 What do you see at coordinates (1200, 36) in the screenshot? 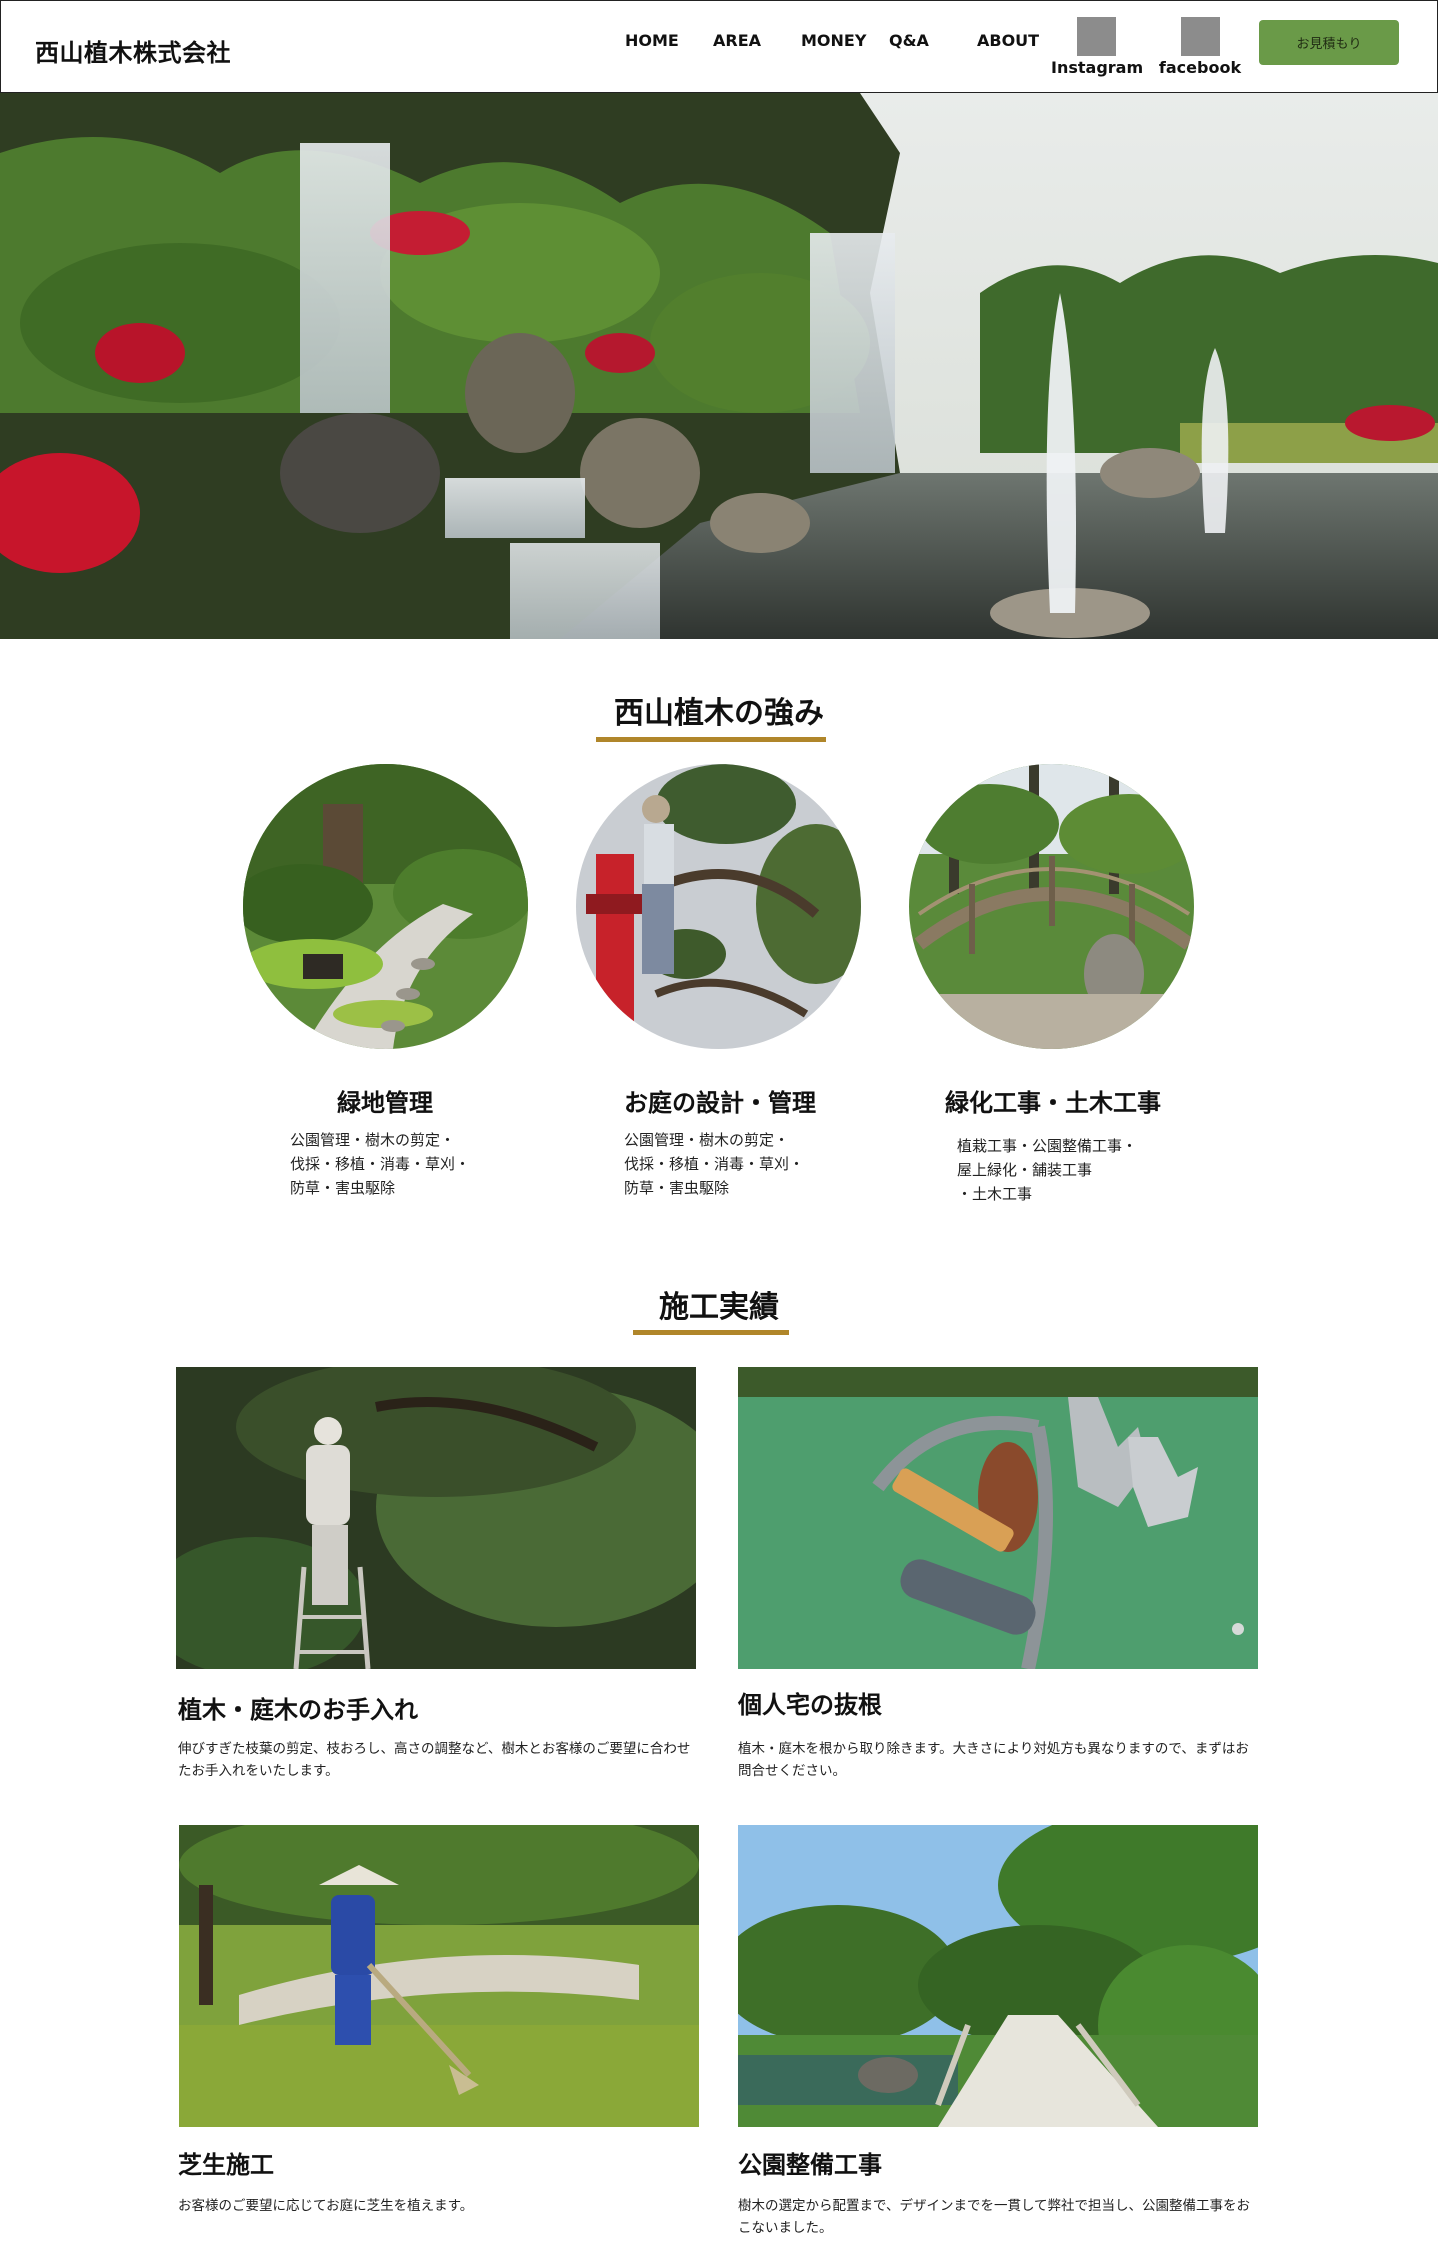
I see `facebook-icon` at bounding box center [1200, 36].